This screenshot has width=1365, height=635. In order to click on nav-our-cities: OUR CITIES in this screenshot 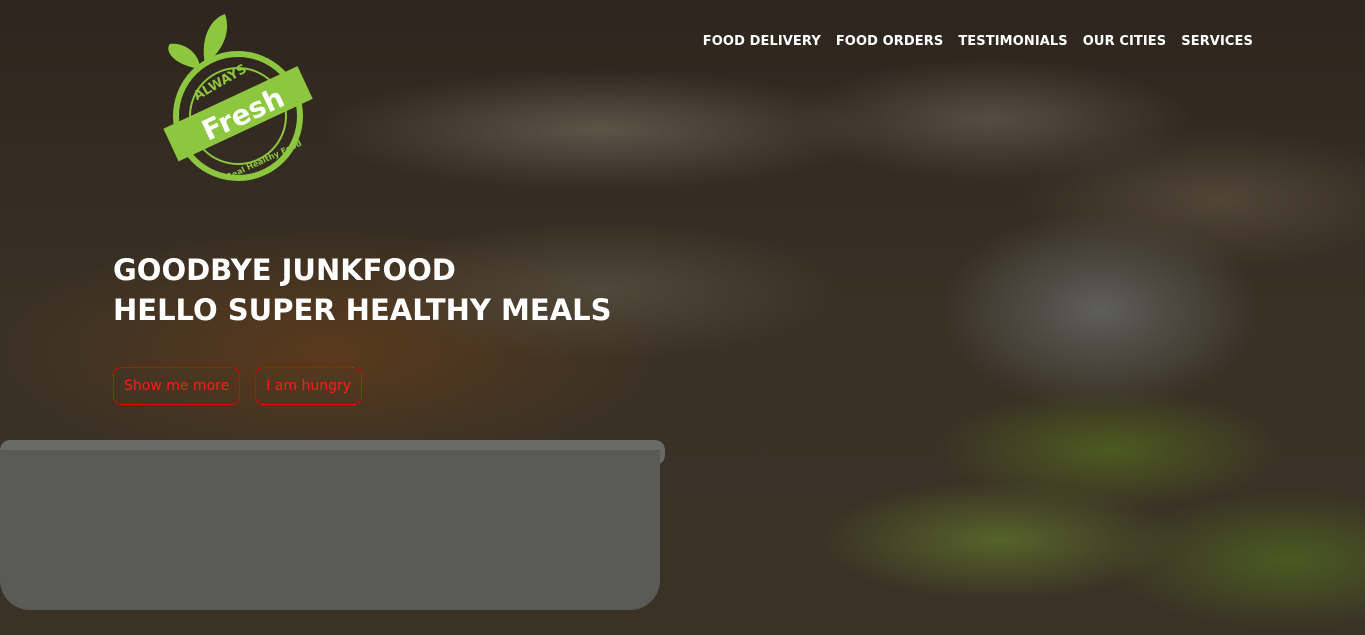, I will do `click(1124, 41)`.